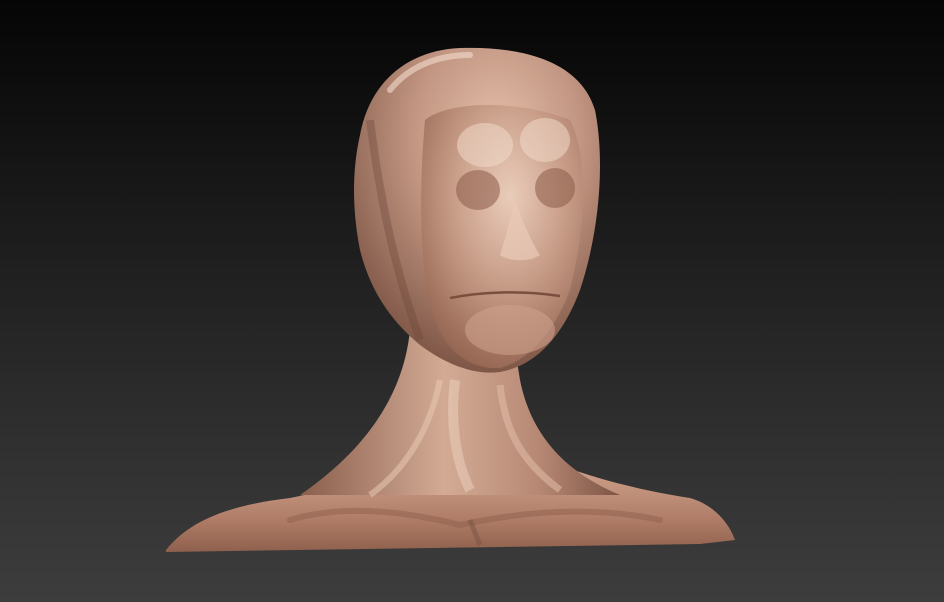 This screenshot has width=944, height=602. What do you see at coordinates (485, 145) in the screenshot?
I see `bust-brow-left` at bounding box center [485, 145].